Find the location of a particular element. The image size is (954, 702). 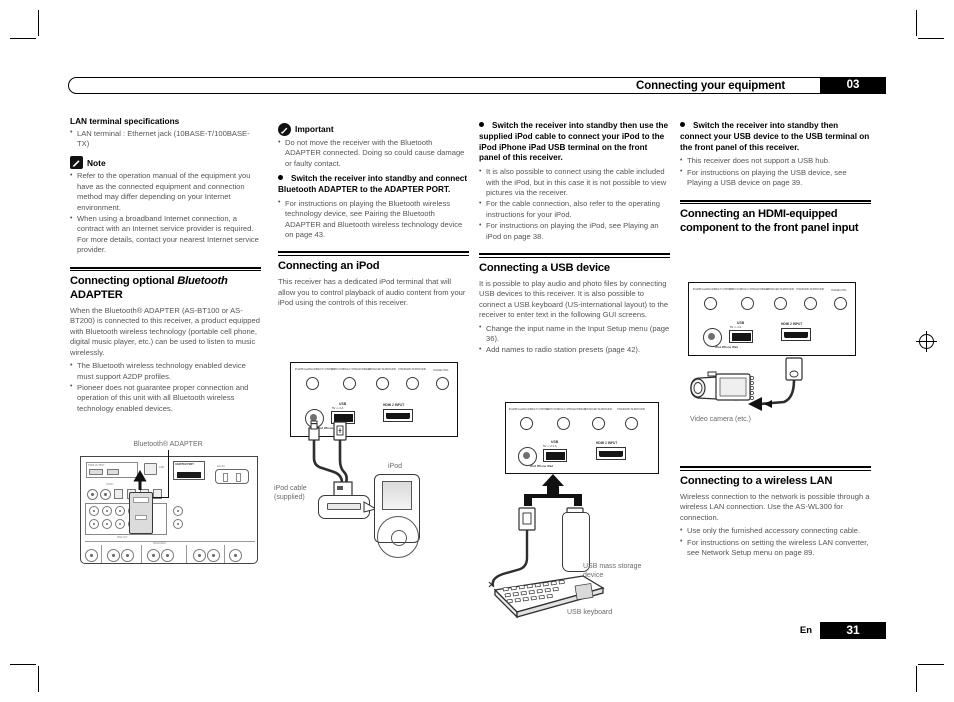

heading-part-2: ADAPTER is located at coordinates (96, 294).